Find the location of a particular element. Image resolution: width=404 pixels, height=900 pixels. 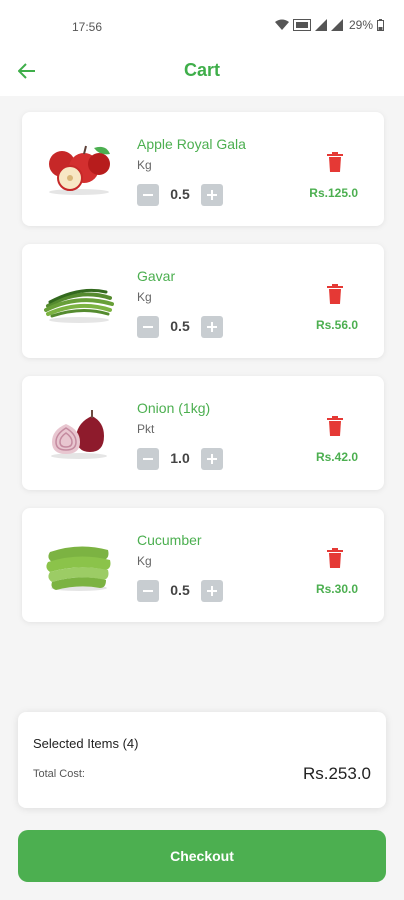

item-price: Rs.42.0 is located at coordinates (336, 457).